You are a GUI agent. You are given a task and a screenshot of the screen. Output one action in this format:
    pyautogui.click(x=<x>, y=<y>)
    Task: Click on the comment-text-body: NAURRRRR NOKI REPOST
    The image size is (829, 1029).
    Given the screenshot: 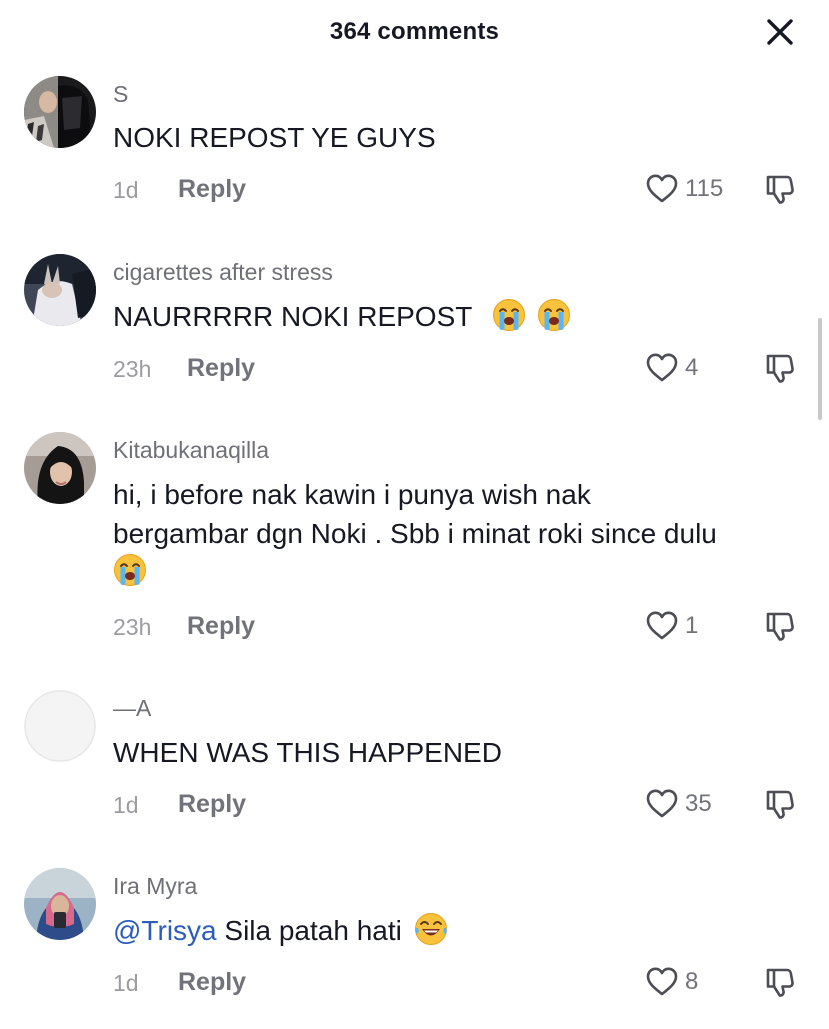 What is the action you would take?
    pyautogui.click(x=292, y=316)
    